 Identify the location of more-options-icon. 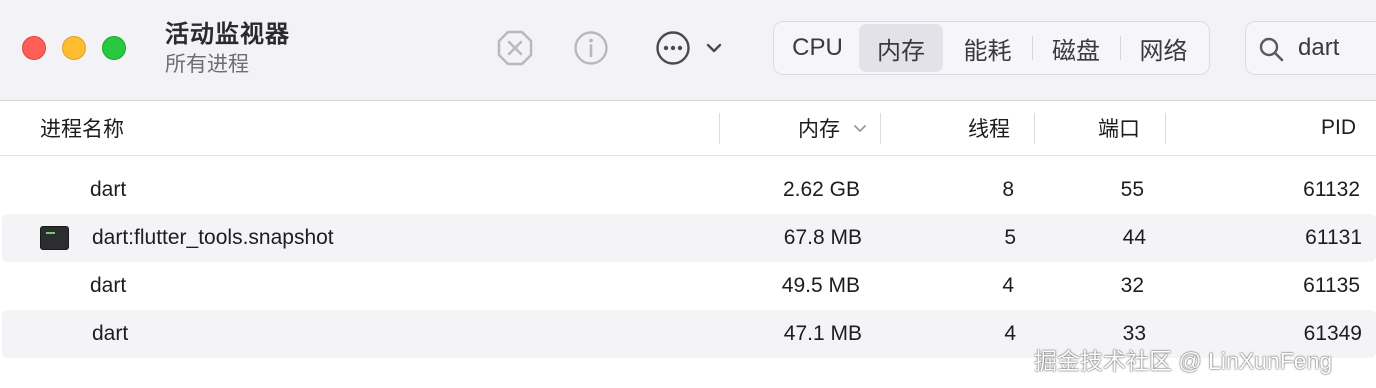
(673, 48).